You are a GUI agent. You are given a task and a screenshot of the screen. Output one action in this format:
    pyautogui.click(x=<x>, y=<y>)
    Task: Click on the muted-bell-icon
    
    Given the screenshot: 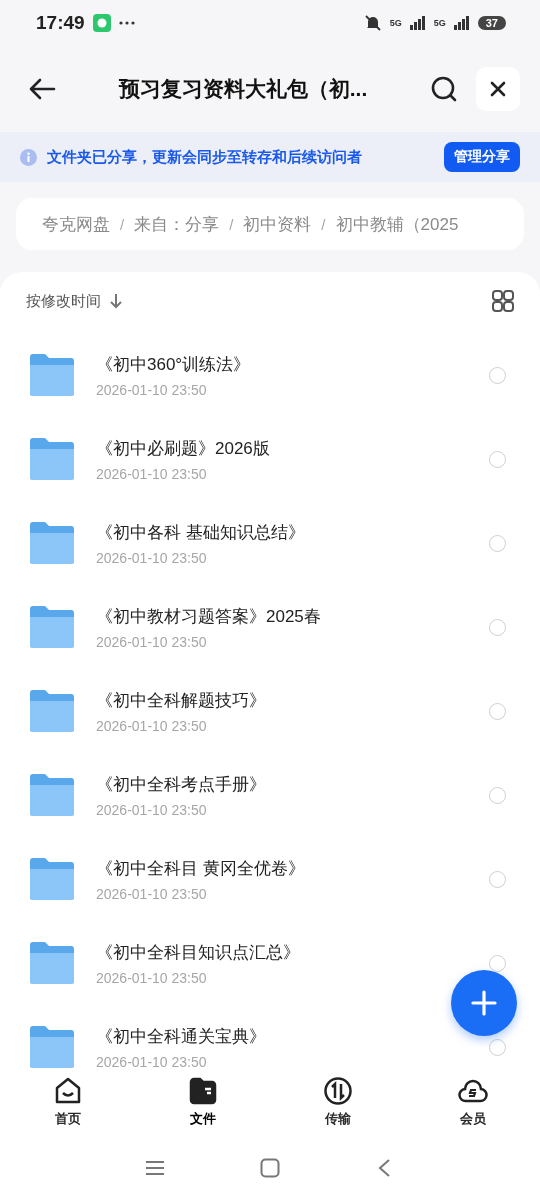 What is the action you would take?
    pyautogui.click(x=372, y=22)
    